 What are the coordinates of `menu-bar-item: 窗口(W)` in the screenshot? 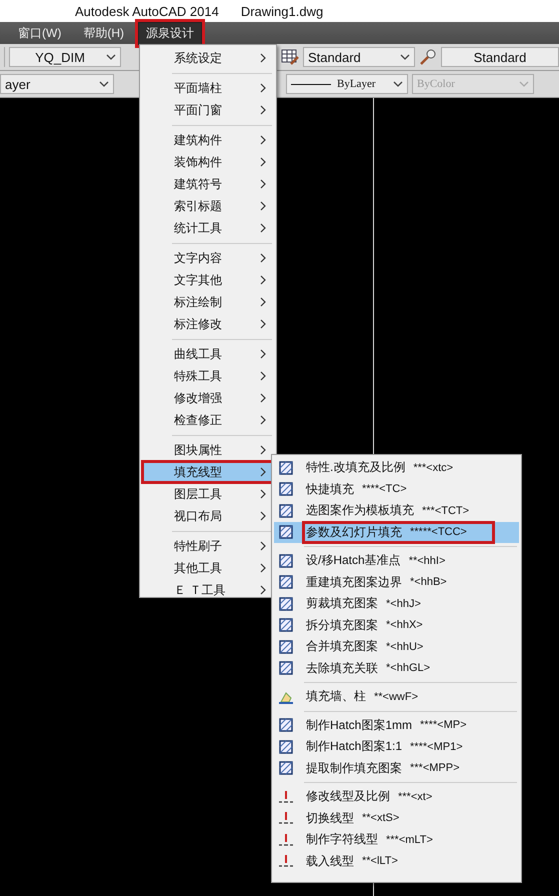 It's located at (40, 33).